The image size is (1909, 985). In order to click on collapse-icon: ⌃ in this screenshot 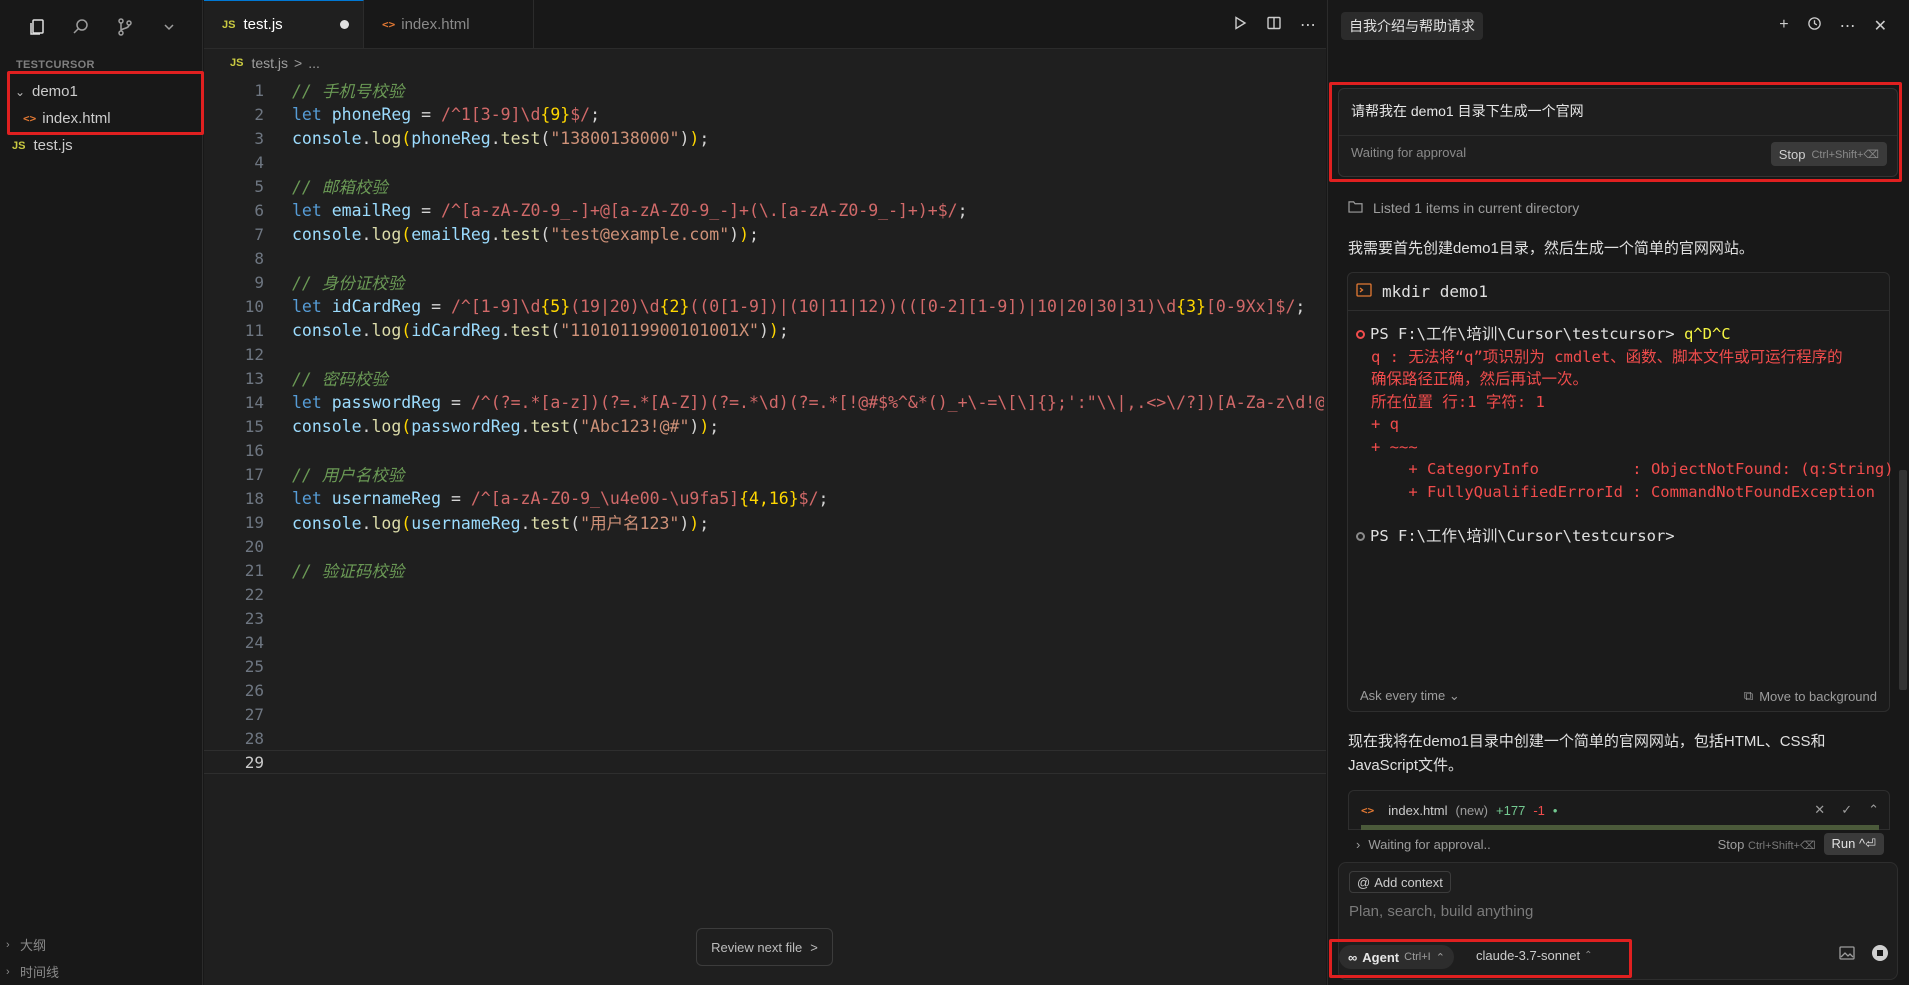, I will do `click(1873, 810)`.